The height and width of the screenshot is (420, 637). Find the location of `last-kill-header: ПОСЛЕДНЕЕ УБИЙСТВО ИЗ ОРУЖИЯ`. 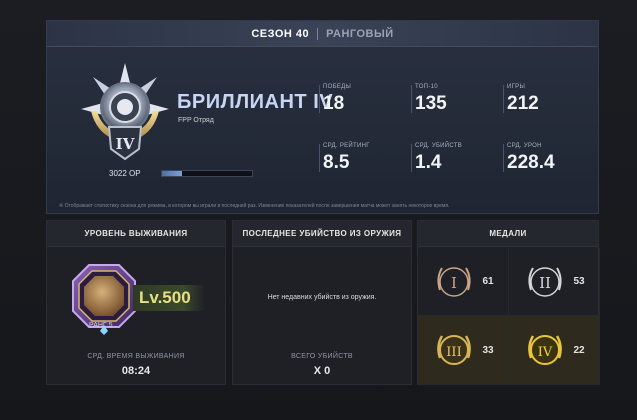

last-kill-header: ПОСЛЕДНЕЕ УБИЙСТВО ИЗ ОРУЖИЯ is located at coordinates (322, 234).